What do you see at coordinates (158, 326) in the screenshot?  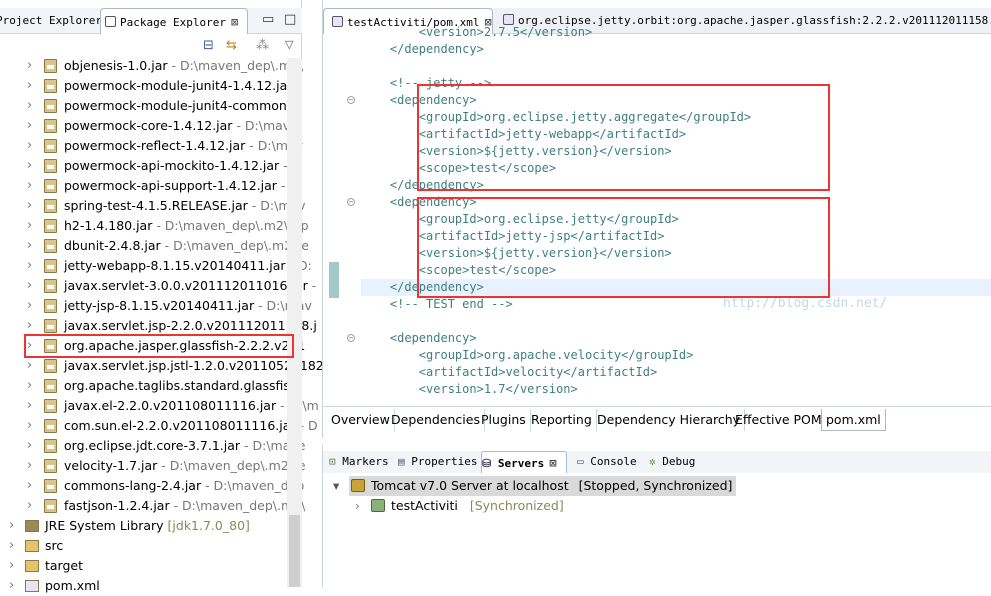 I see `tree-item-jar: › javax.servlet.jsp-2.2.0.v201112011158.j` at bounding box center [158, 326].